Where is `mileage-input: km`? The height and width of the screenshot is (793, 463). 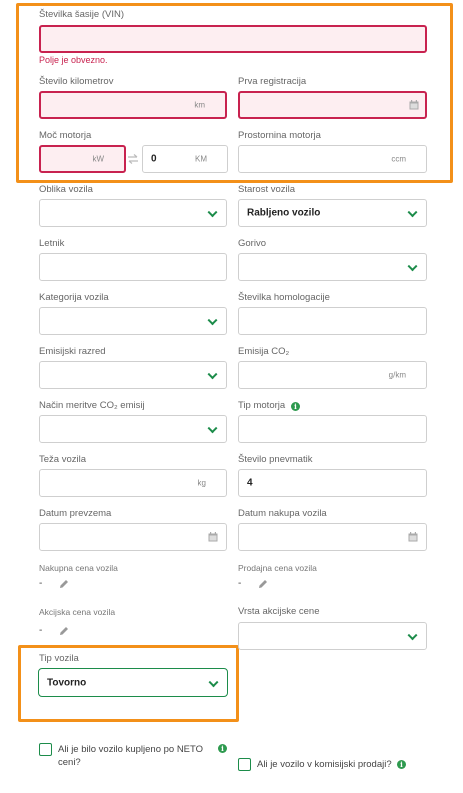 mileage-input: km is located at coordinates (133, 105).